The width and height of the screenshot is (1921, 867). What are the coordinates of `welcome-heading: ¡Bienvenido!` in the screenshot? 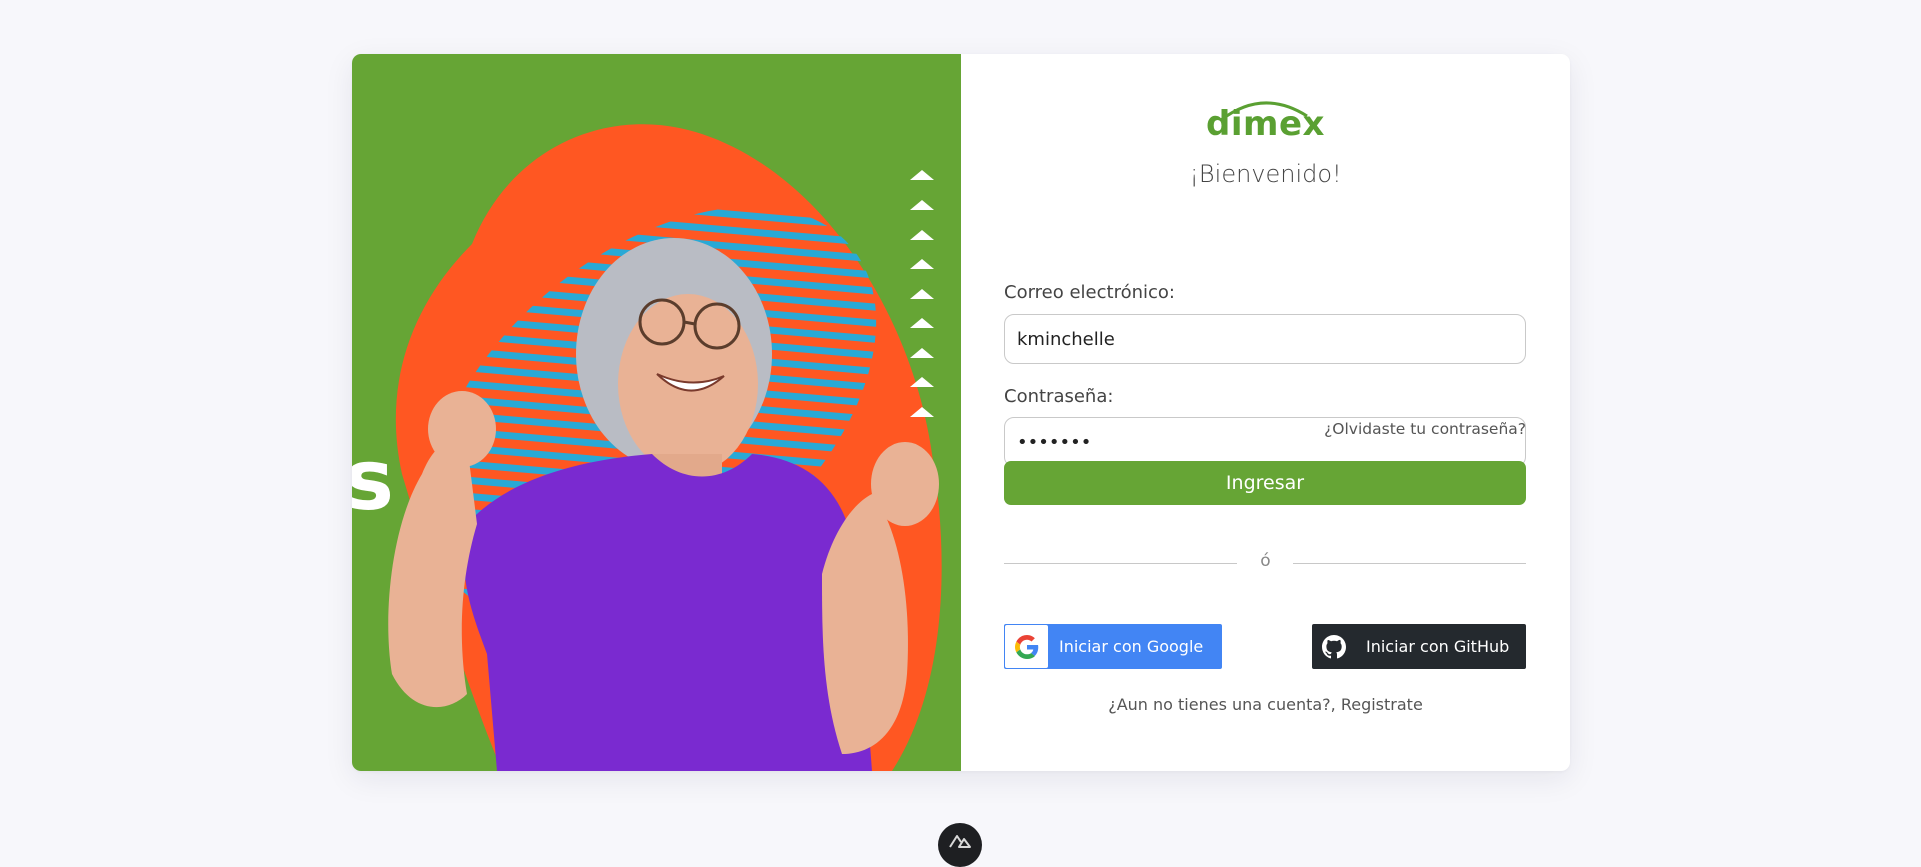 It's located at (1265, 174).